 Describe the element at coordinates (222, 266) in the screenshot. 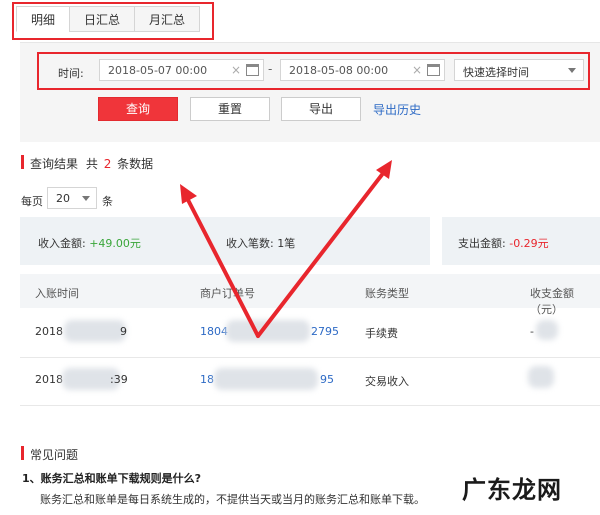

I see `annotation-arrow-left` at that location.